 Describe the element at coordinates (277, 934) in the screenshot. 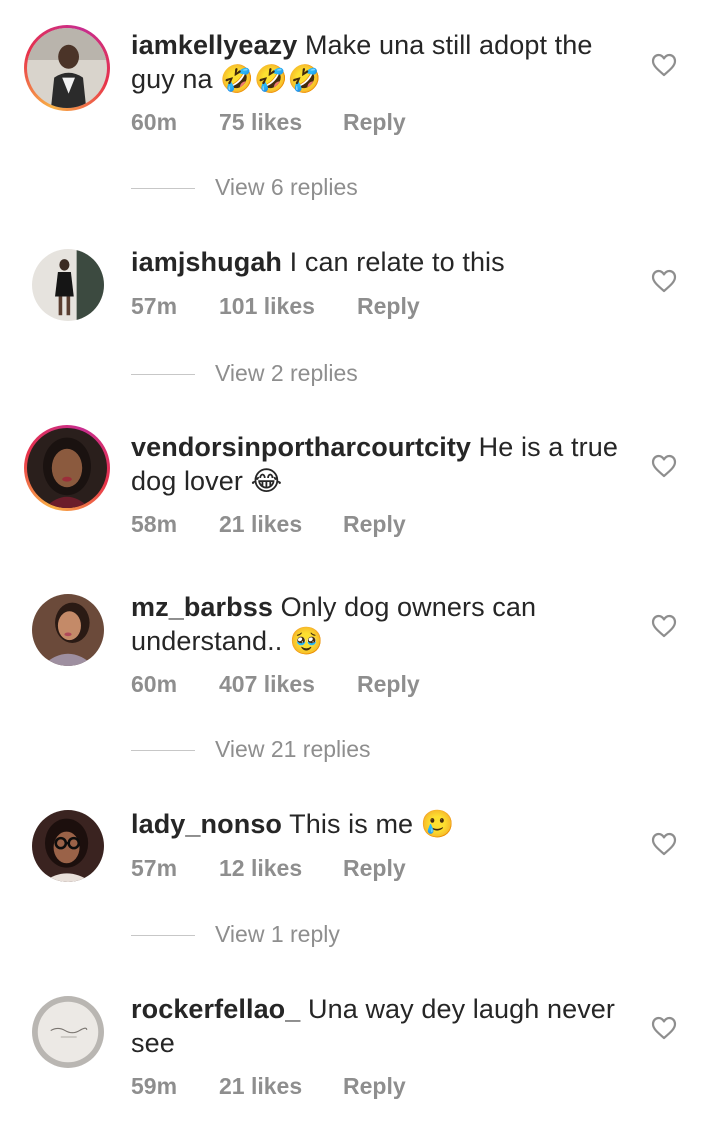

I see `view-replies-label: View 1 reply` at that location.